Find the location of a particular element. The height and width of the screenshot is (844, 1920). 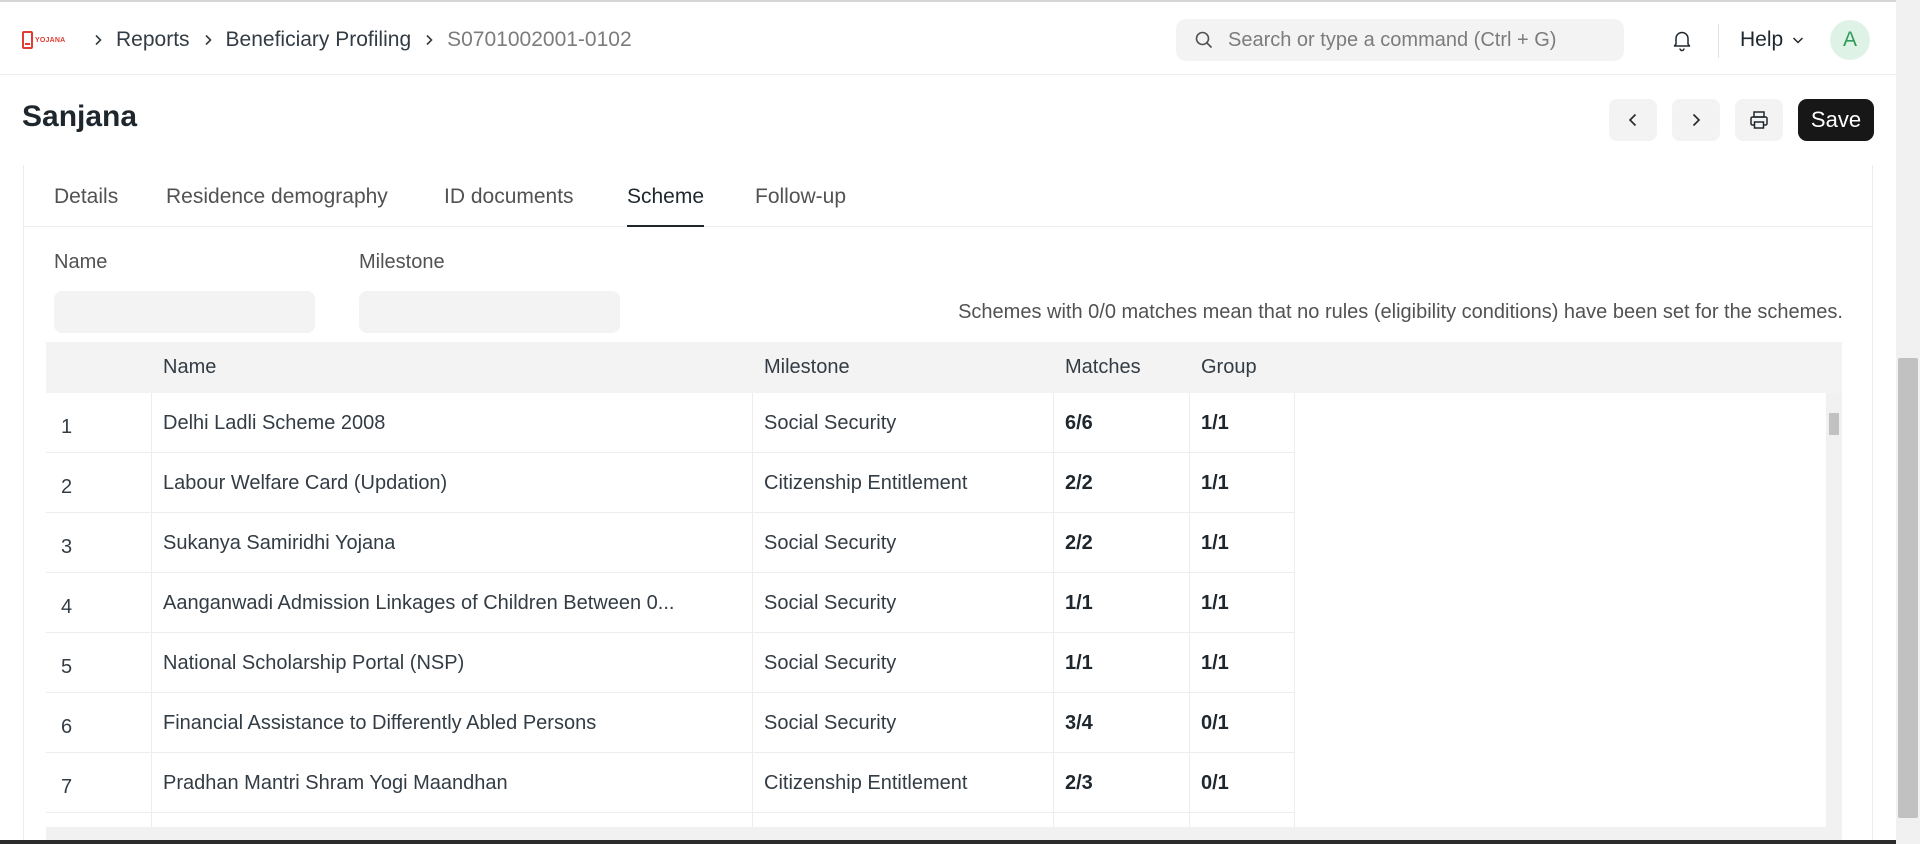

help-label: Help is located at coordinates (1762, 39).